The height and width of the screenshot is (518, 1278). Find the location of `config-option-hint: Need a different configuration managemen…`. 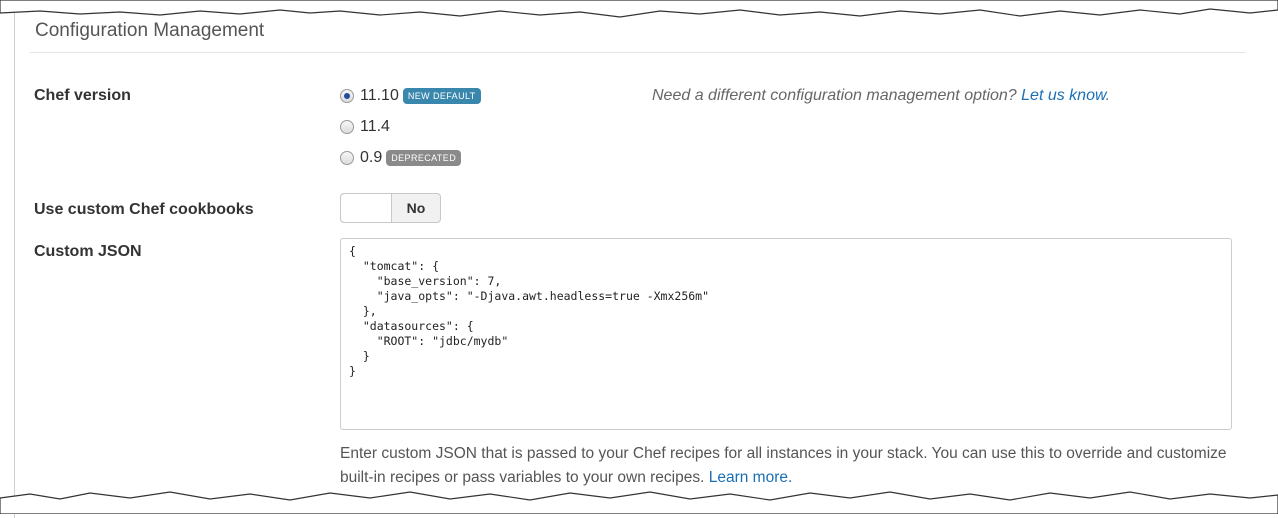

config-option-hint: Need a different configuration managemen… is located at coordinates (881, 96).